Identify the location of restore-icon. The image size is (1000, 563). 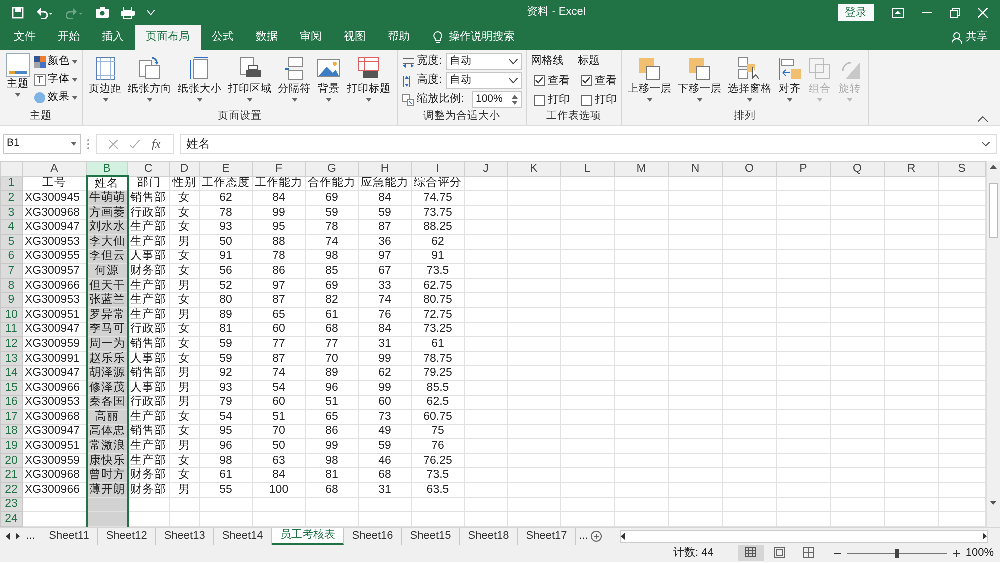
(955, 13).